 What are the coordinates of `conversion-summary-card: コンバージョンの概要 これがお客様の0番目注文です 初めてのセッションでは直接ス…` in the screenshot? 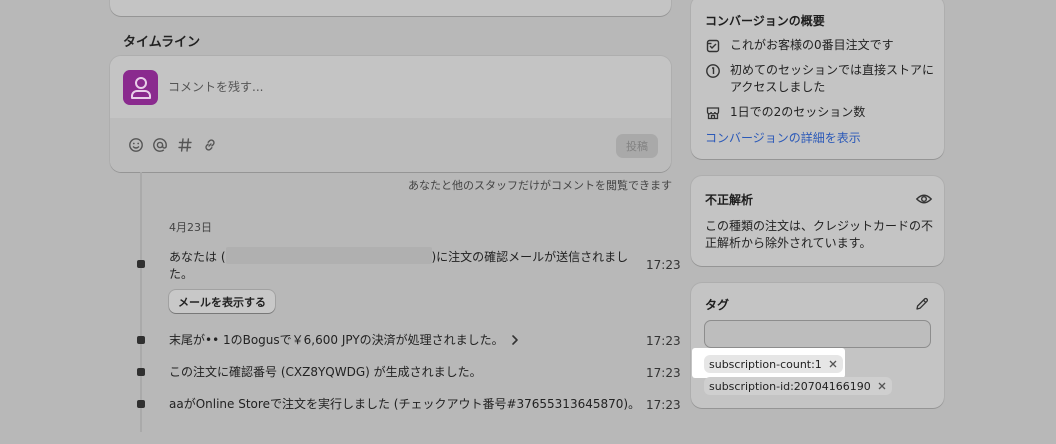 It's located at (817, 79).